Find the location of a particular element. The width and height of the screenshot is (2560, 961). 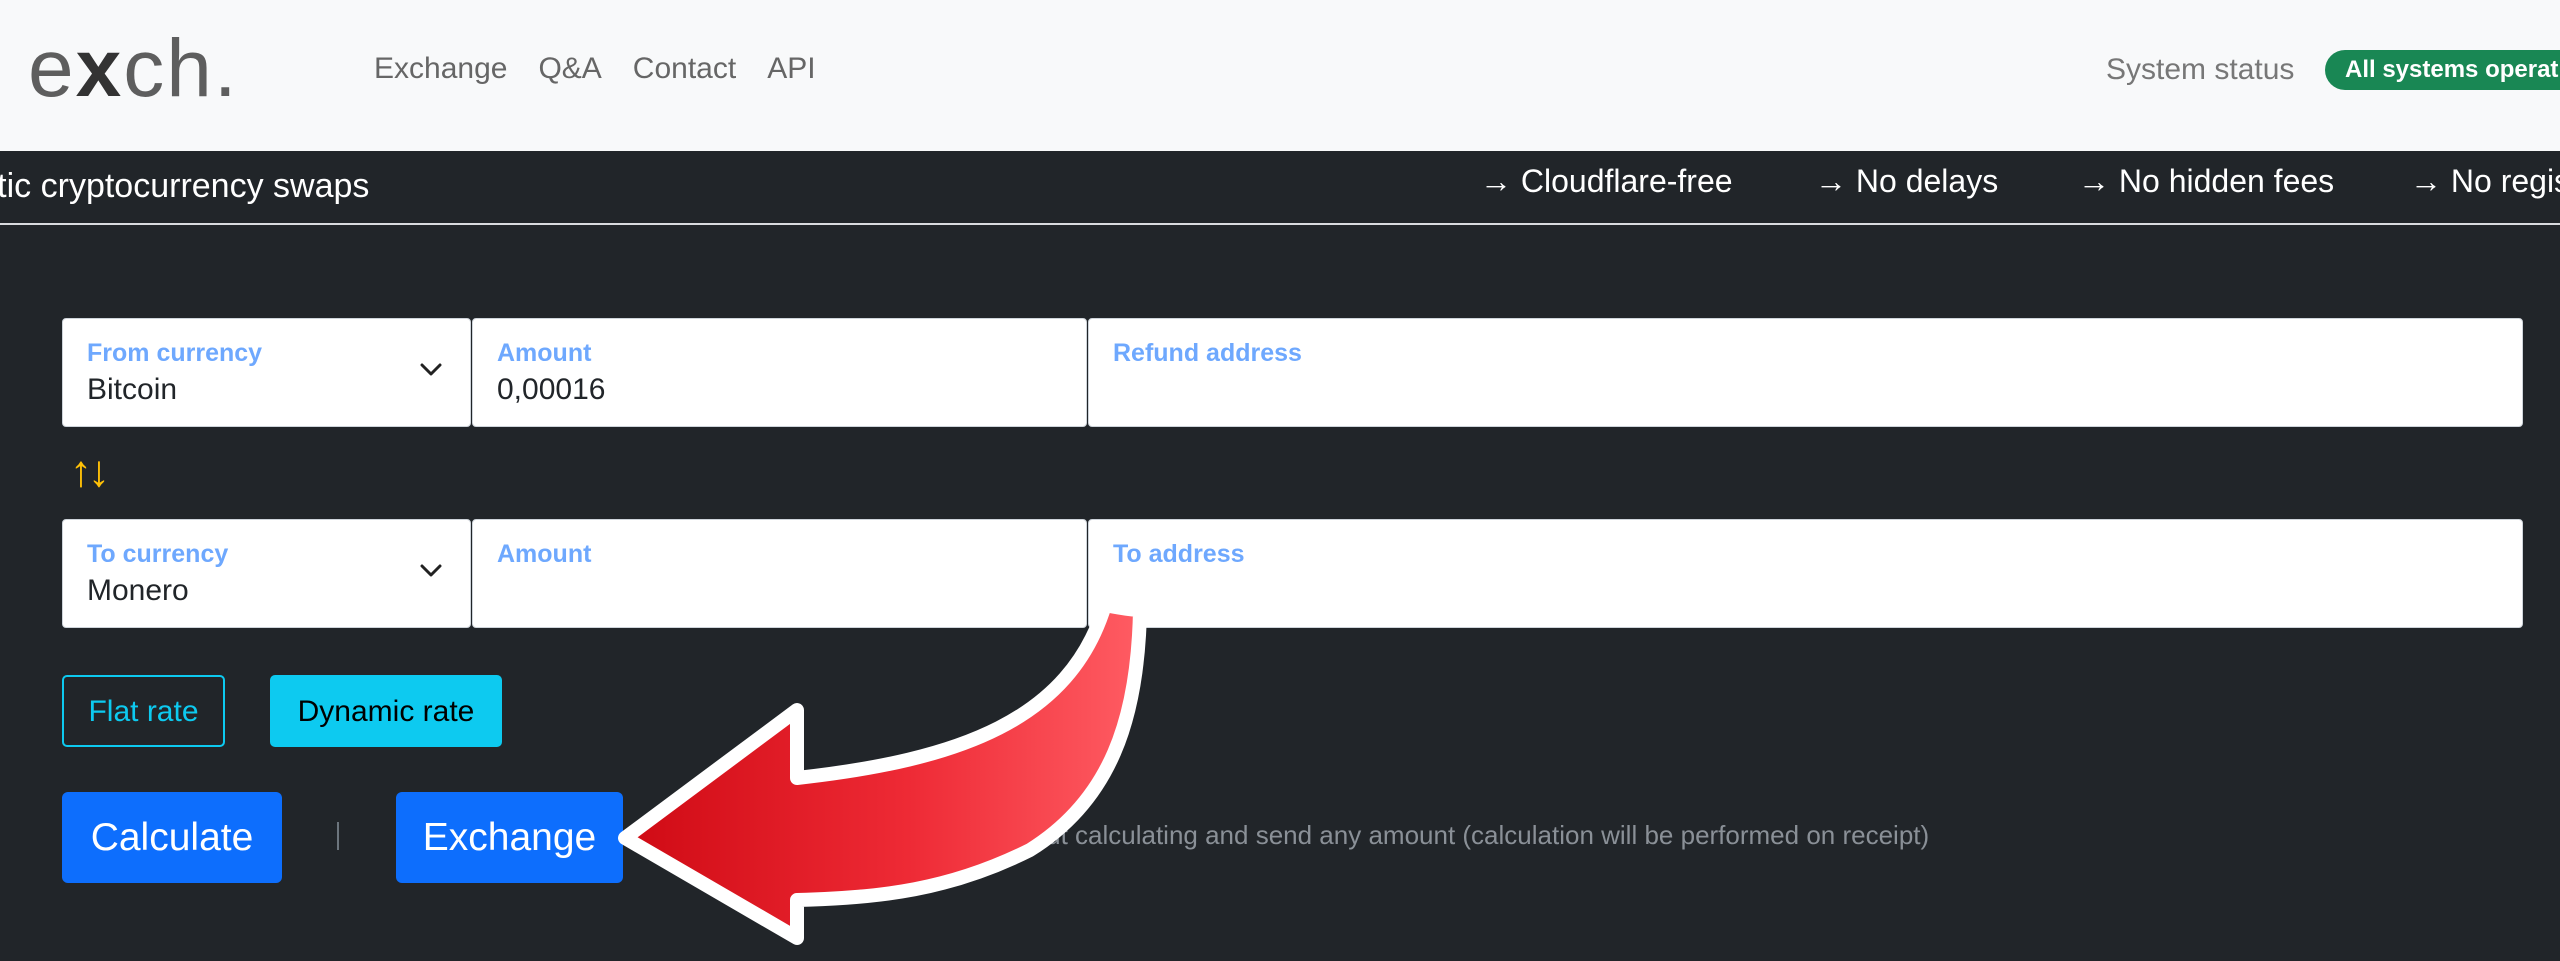

feature-no-delays: → No delays is located at coordinates (1907, 181).